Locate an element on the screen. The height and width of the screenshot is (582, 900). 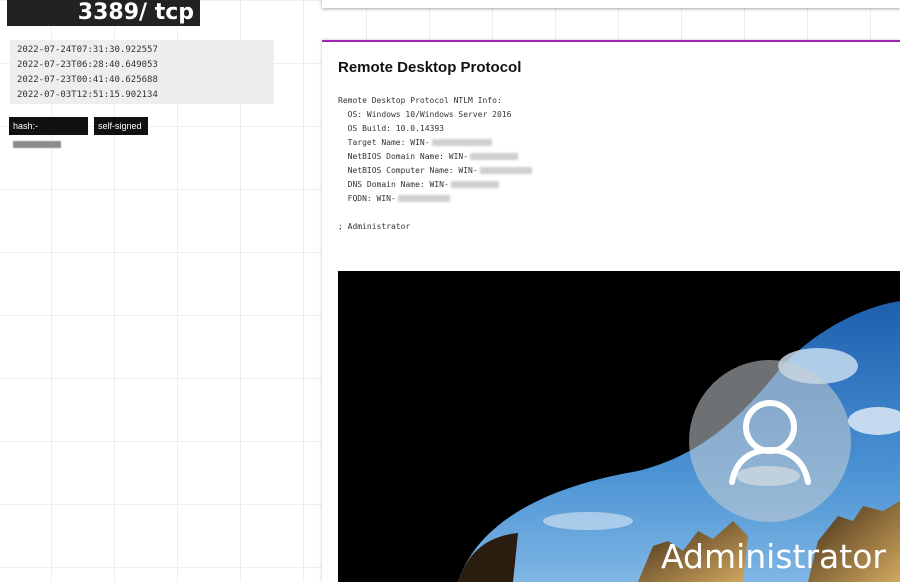
hash-tag: hash:- is located at coordinates (48, 133).